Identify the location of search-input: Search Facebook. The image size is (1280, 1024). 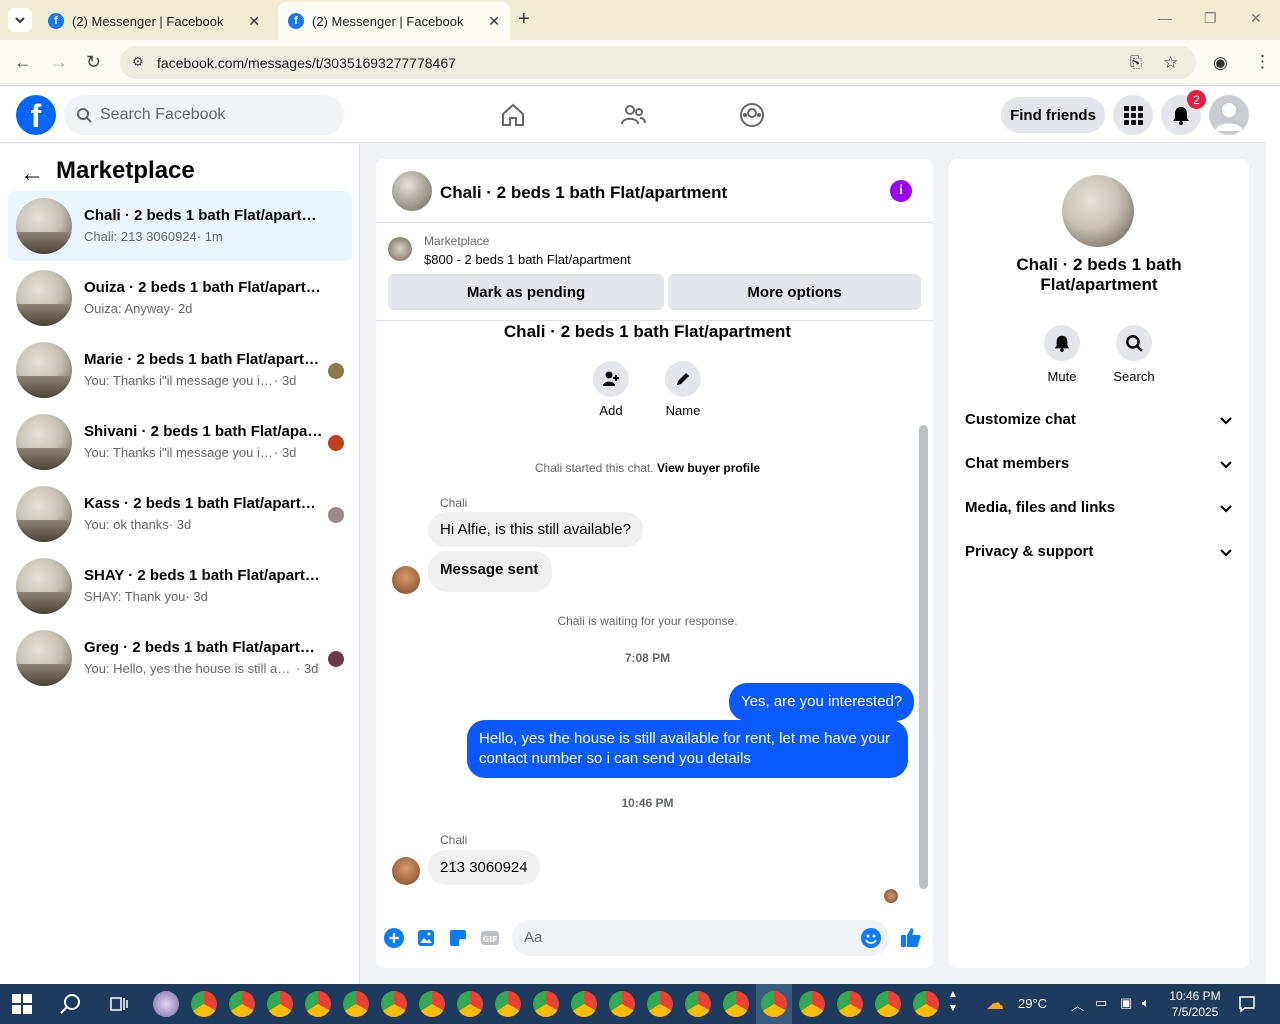
(204, 115).